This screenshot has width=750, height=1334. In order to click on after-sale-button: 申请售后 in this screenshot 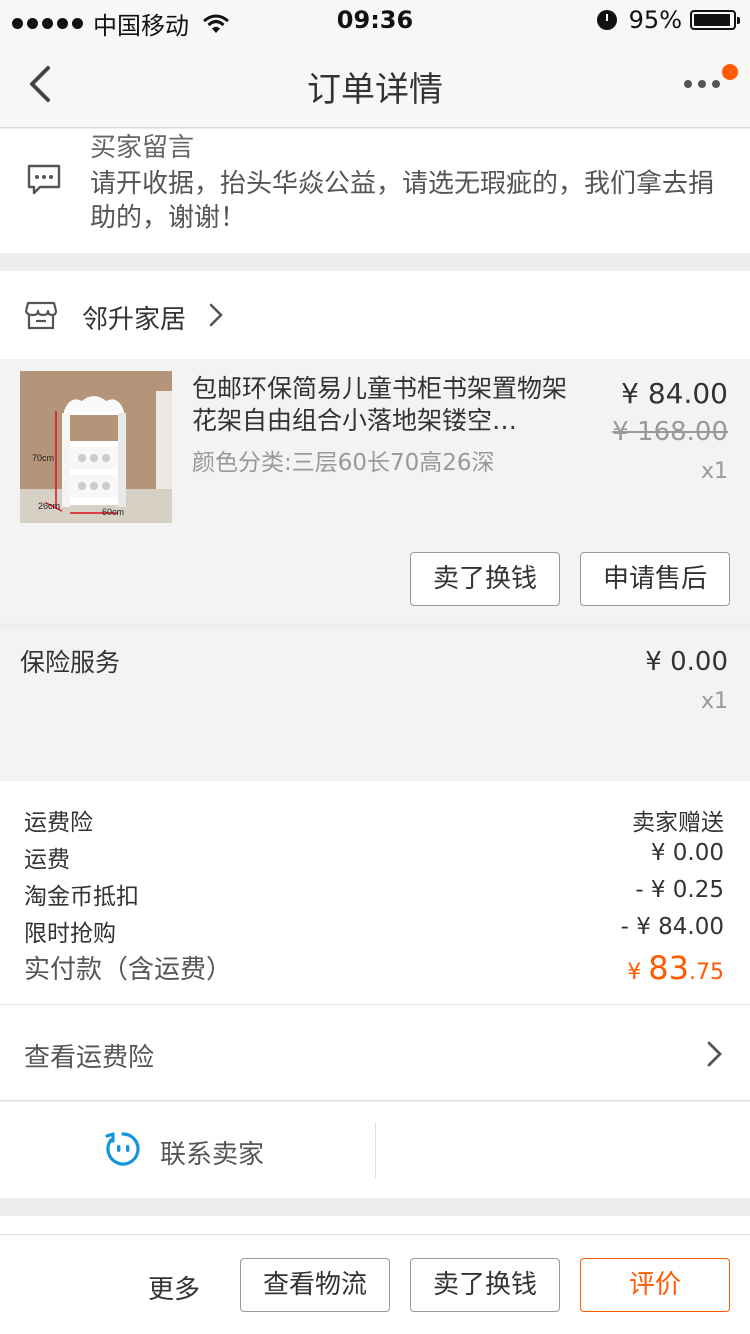, I will do `click(655, 579)`.